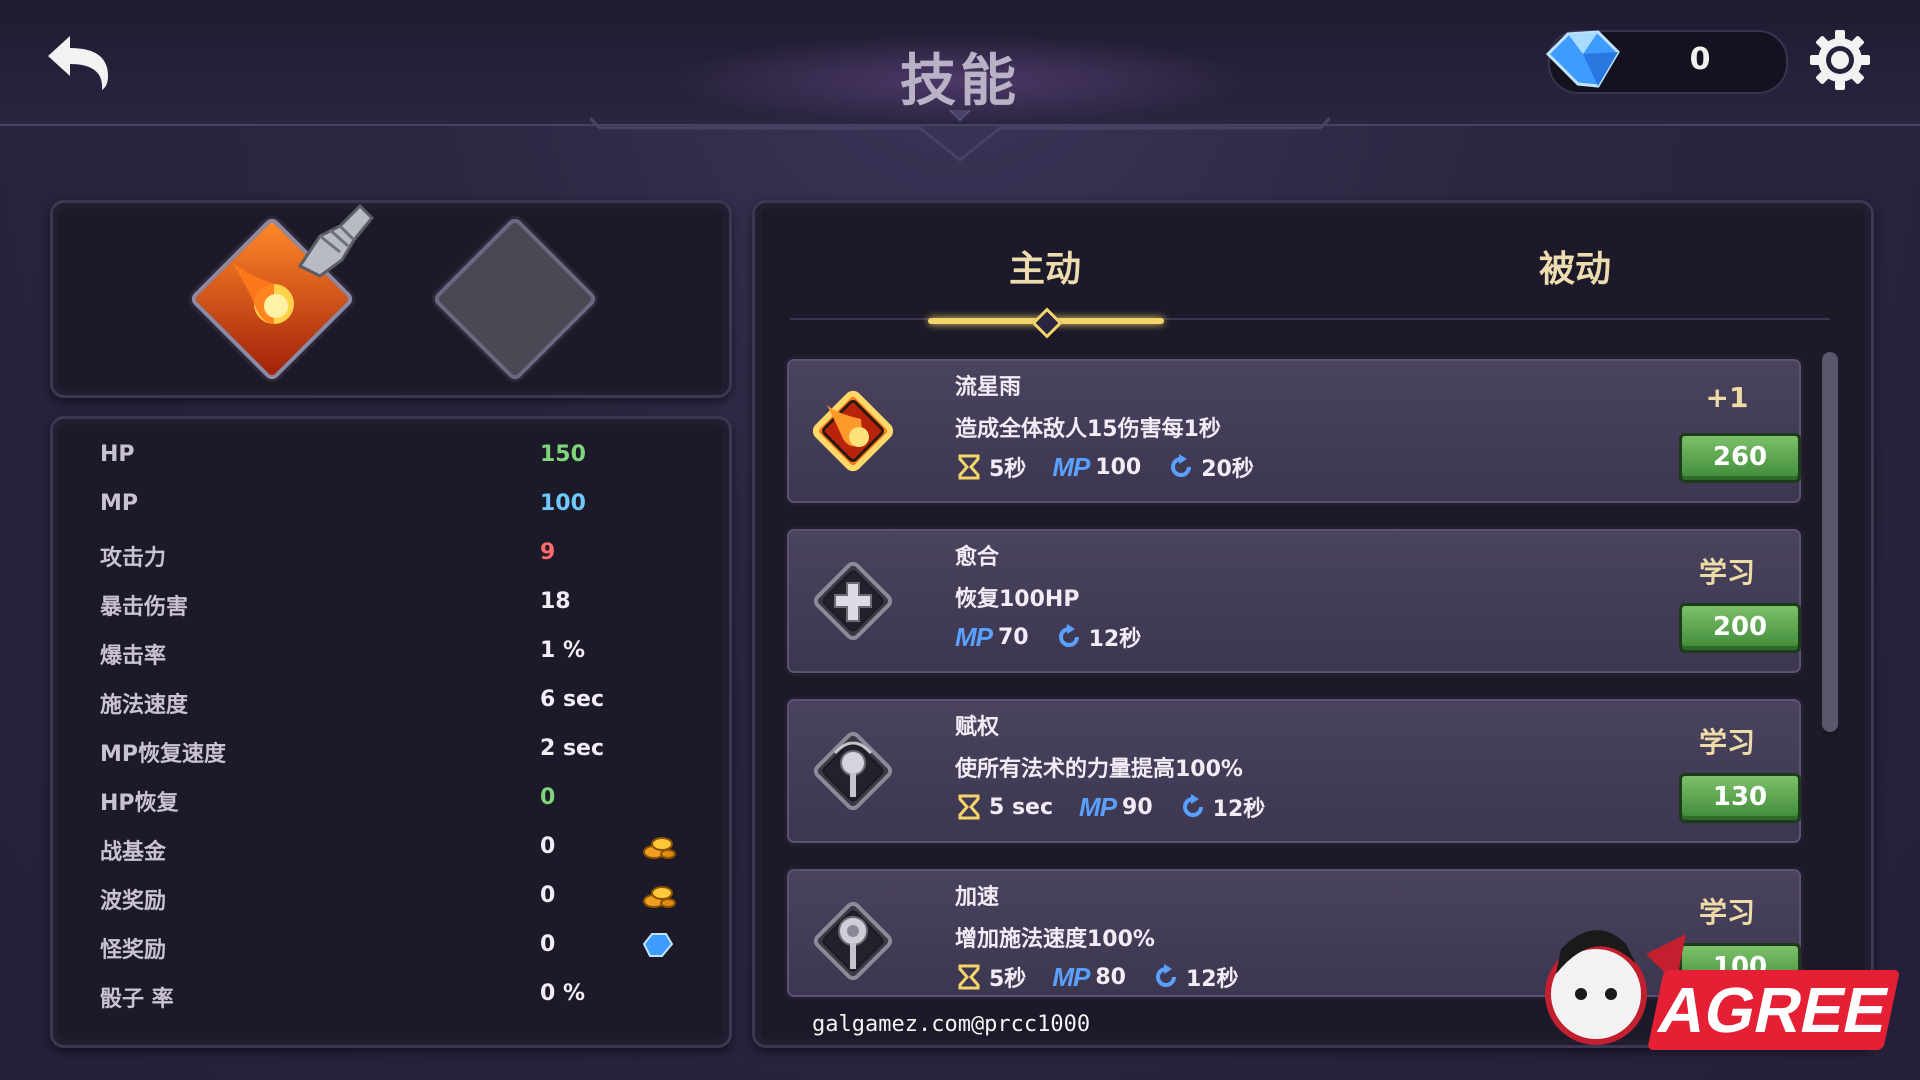  I want to click on skill-meta: 5秒 MP 100 20秒, so click(1104, 467).